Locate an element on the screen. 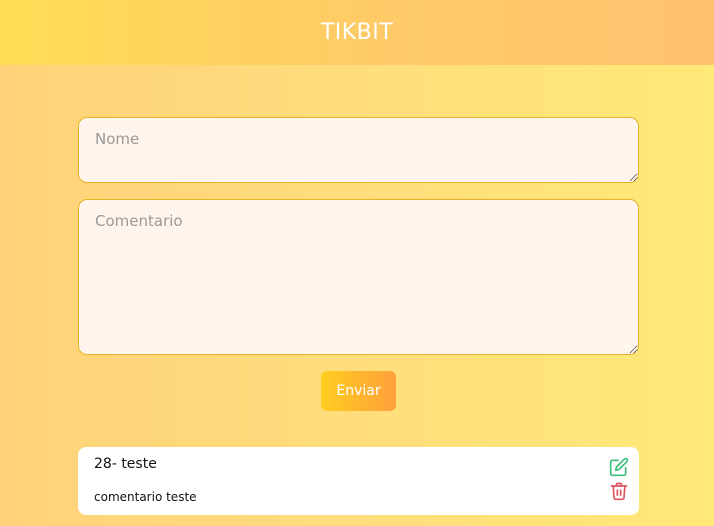 This screenshot has height=526, width=714. trash-icon is located at coordinates (619, 491).